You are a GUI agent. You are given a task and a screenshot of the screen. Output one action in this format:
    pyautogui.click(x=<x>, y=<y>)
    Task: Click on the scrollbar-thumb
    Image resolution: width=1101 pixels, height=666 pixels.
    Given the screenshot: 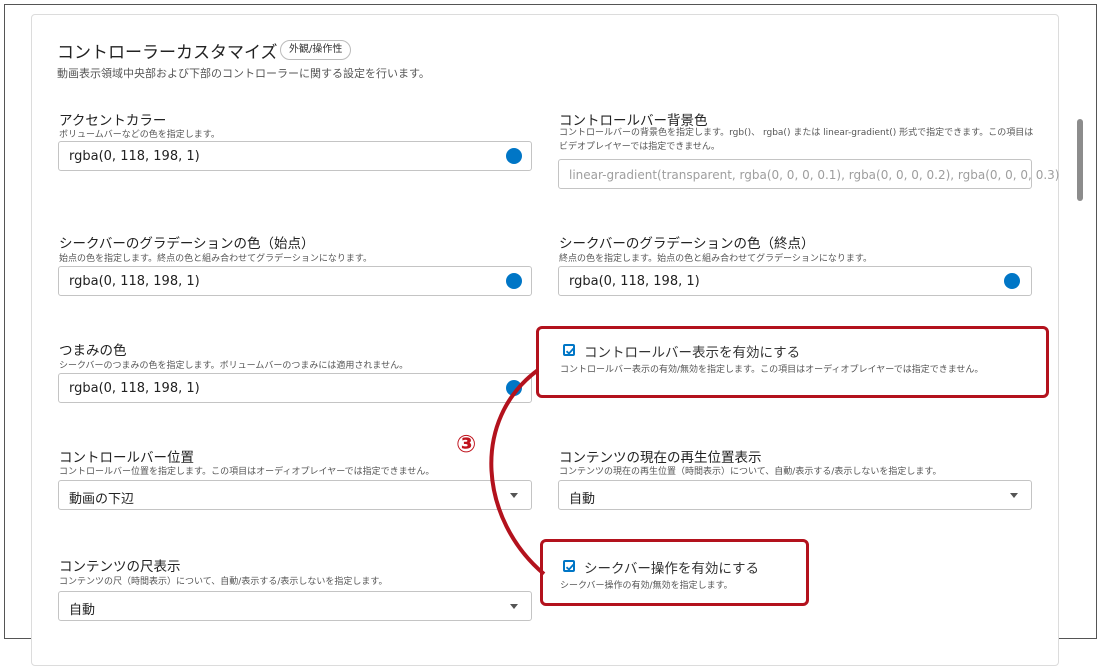 What is the action you would take?
    pyautogui.click(x=1080, y=160)
    